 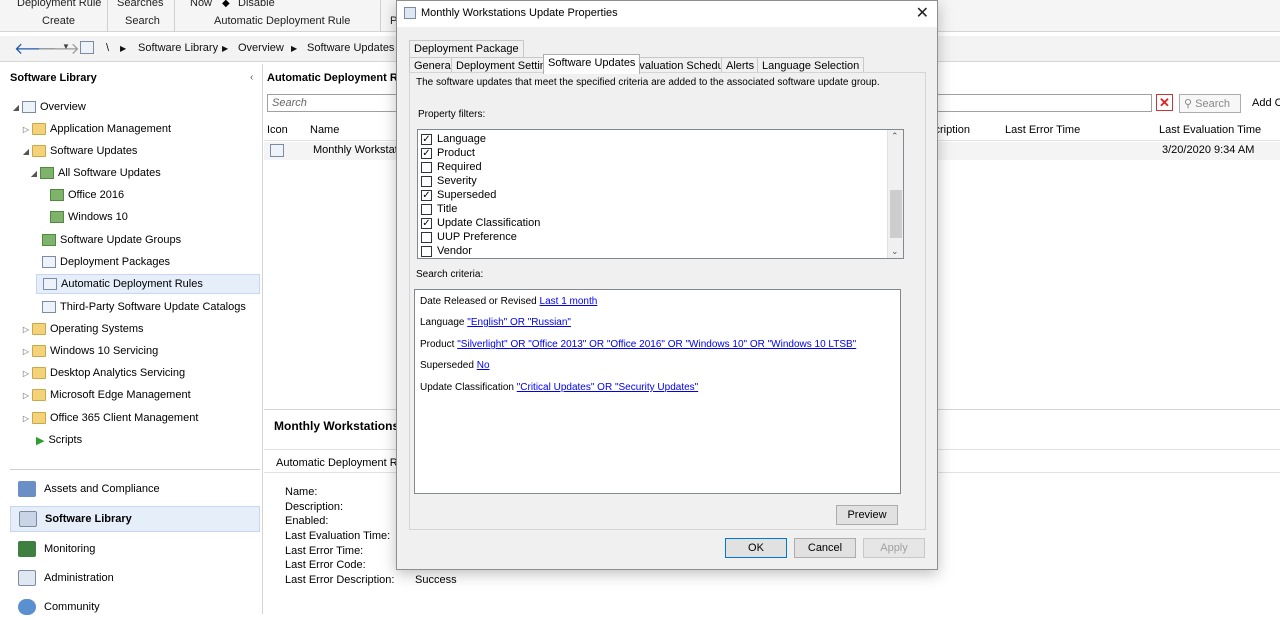 I want to click on nav-item-deployment-packages: Deployment Packages, so click(x=106, y=262).